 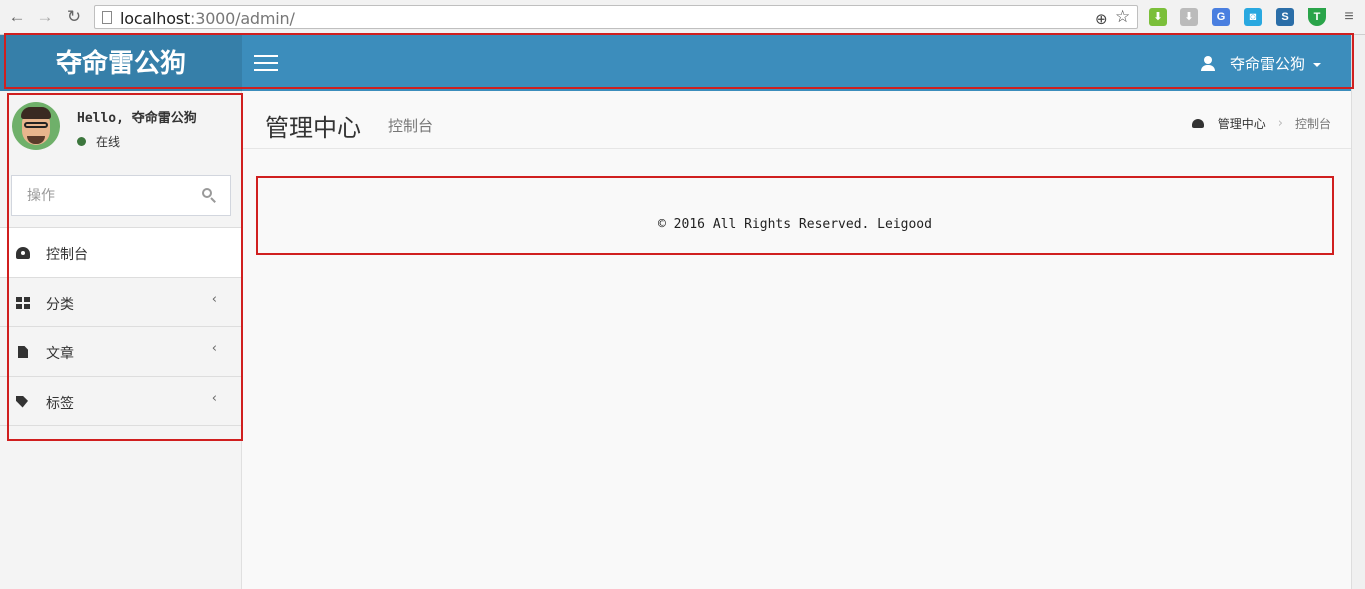 I want to click on translate-icon: G, so click(x=1221, y=17).